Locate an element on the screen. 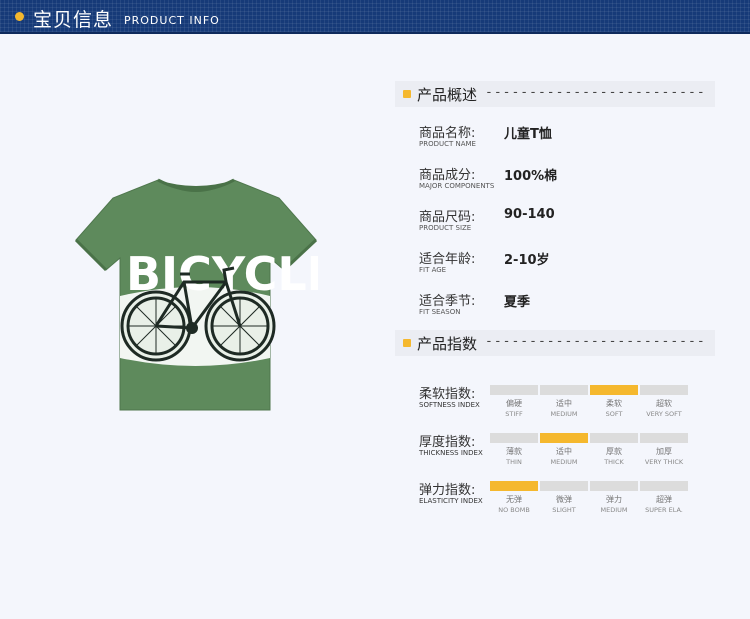 The width and height of the screenshot is (750, 619). info-row-age: 适合年龄: FIT AGE 2-10岁 is located at coordinates (564, 263).